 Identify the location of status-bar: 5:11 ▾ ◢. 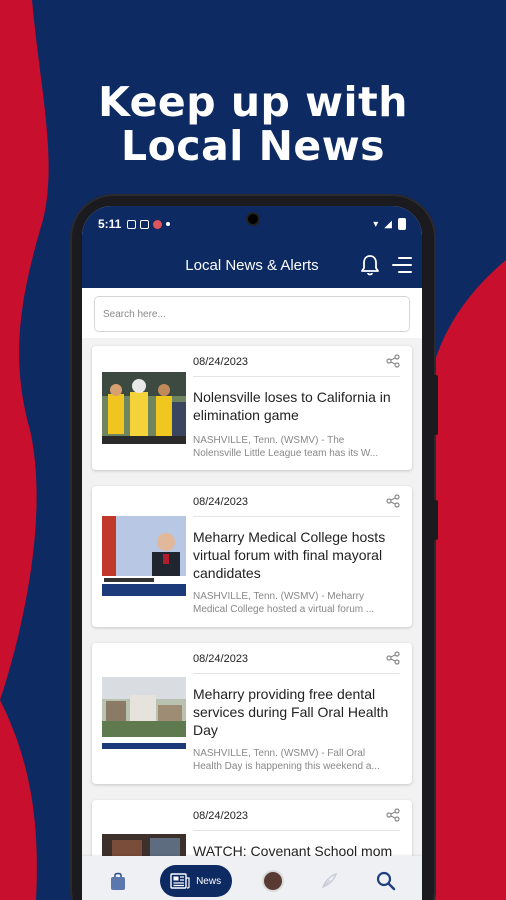
(252, 224).